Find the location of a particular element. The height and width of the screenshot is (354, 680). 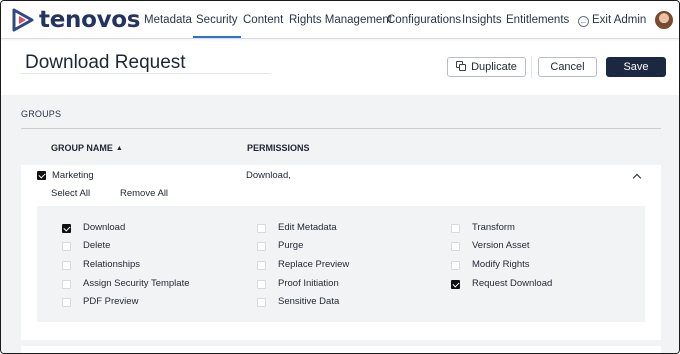

brand-logo: tenovos is located at coordinates (75, 20).